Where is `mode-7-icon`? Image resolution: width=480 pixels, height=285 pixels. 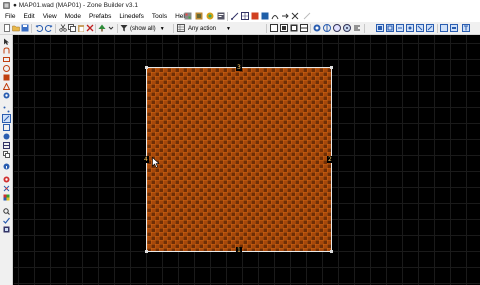 mode-7-icon is located at coordinates (444, 28).